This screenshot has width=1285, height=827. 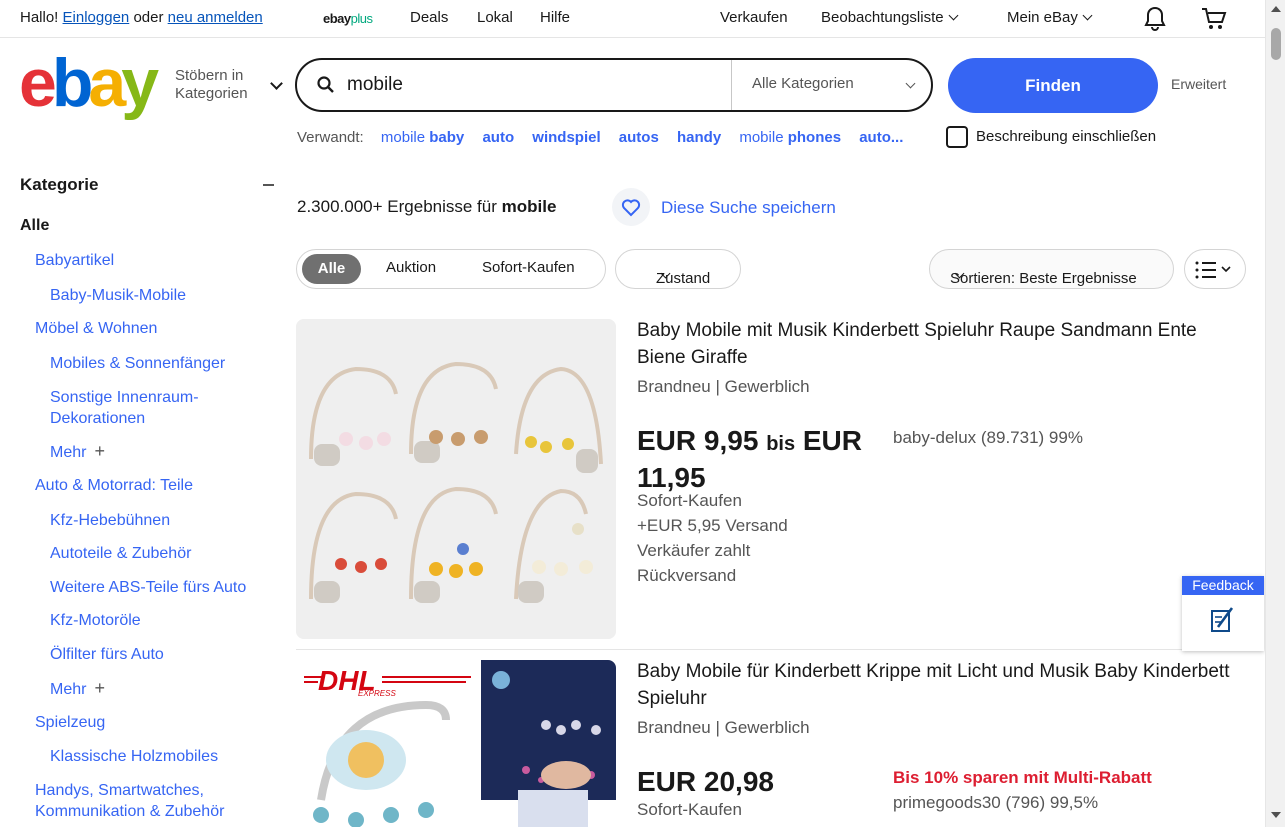 I want to click on category-heading: Kategorie, so click(x=59, y=184).